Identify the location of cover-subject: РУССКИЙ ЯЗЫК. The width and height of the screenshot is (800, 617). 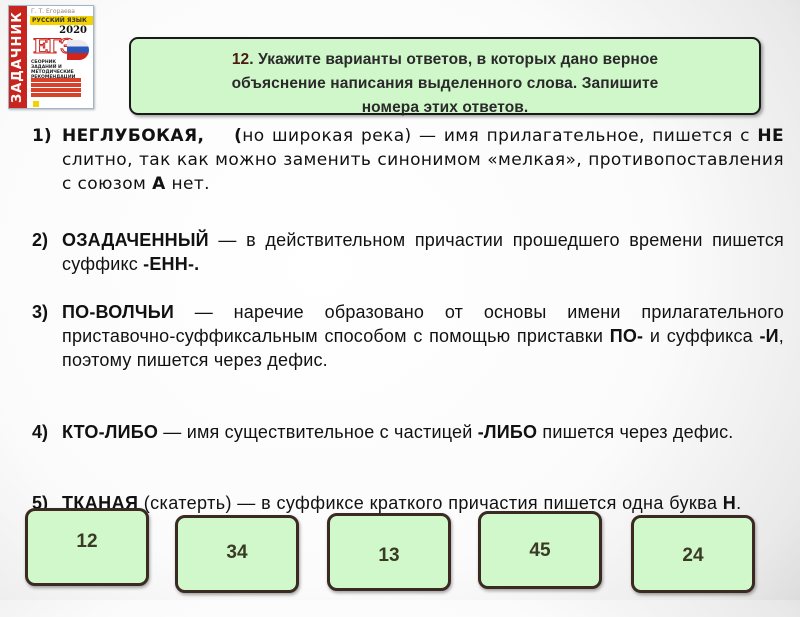
(61, 20).